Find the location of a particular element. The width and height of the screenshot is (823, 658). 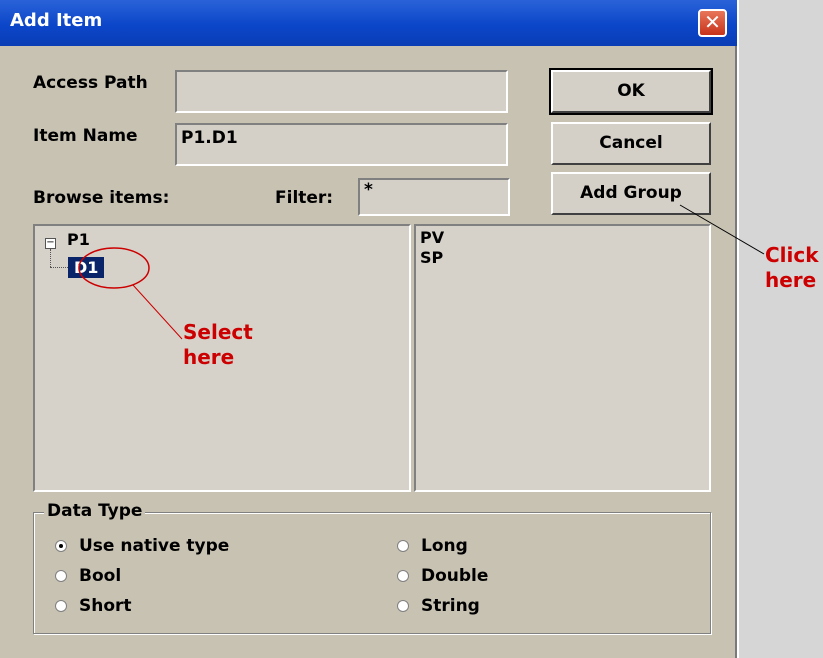

annotation-text: Click is located at coordinates (792, 255).